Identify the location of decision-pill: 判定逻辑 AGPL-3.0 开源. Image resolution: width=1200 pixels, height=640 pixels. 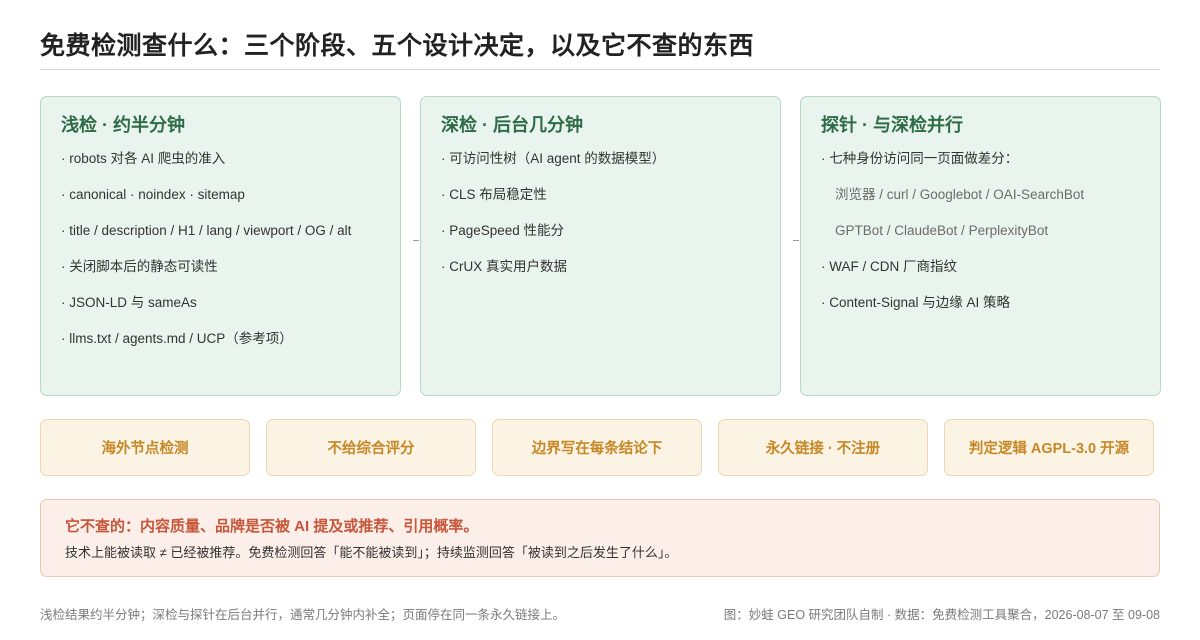
(1049, 447).